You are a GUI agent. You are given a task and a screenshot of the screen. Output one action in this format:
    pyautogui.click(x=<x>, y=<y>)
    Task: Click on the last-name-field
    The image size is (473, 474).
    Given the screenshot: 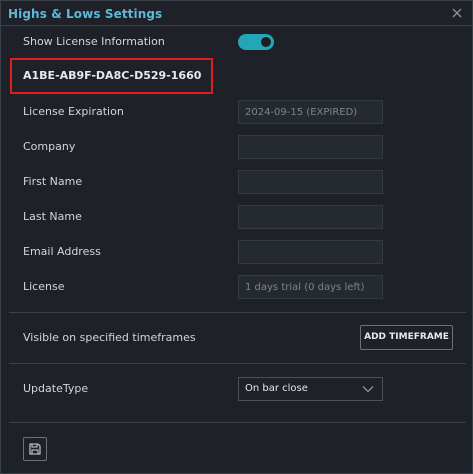 What is the action you would take?
    pyautogui.click(x=310, y=217)
    